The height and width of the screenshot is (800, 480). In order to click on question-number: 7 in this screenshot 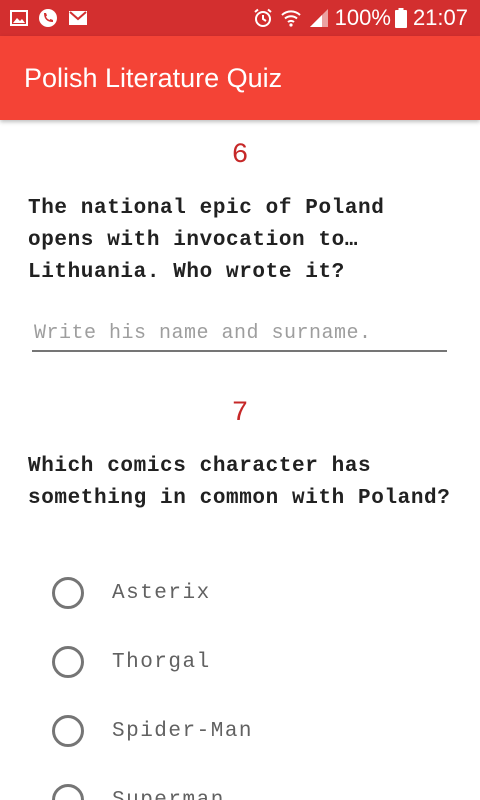, I will do `click(240, 413)`.